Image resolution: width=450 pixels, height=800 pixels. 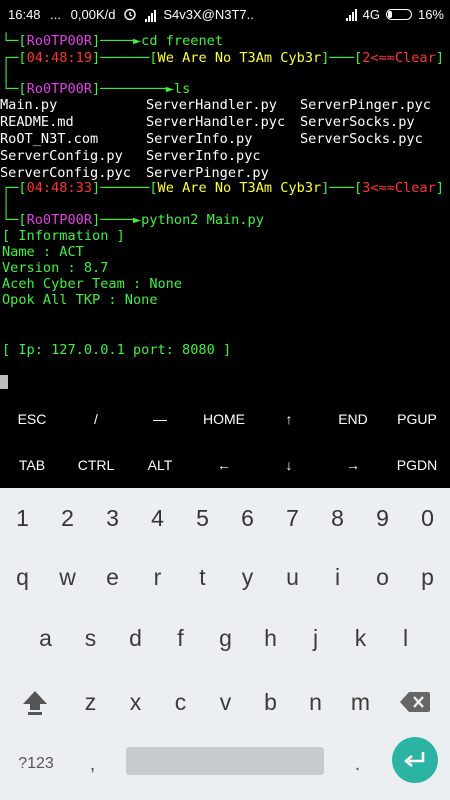 What do you see at coordinates (96, 465) in the screenshot?
I see `ctrl-key: CTRL` at bounding box center [96, 465].